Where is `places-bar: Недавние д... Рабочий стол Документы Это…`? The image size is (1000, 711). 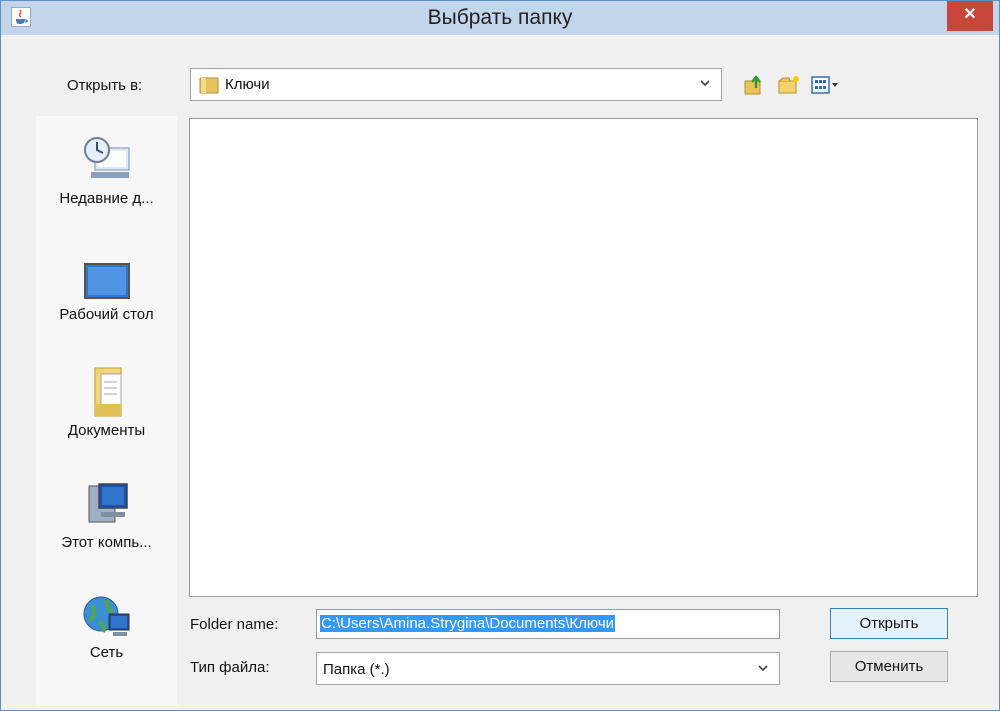
places-bar: Недавние д... Рабочий стол Документы Это… is located at coordinates (106, 411).